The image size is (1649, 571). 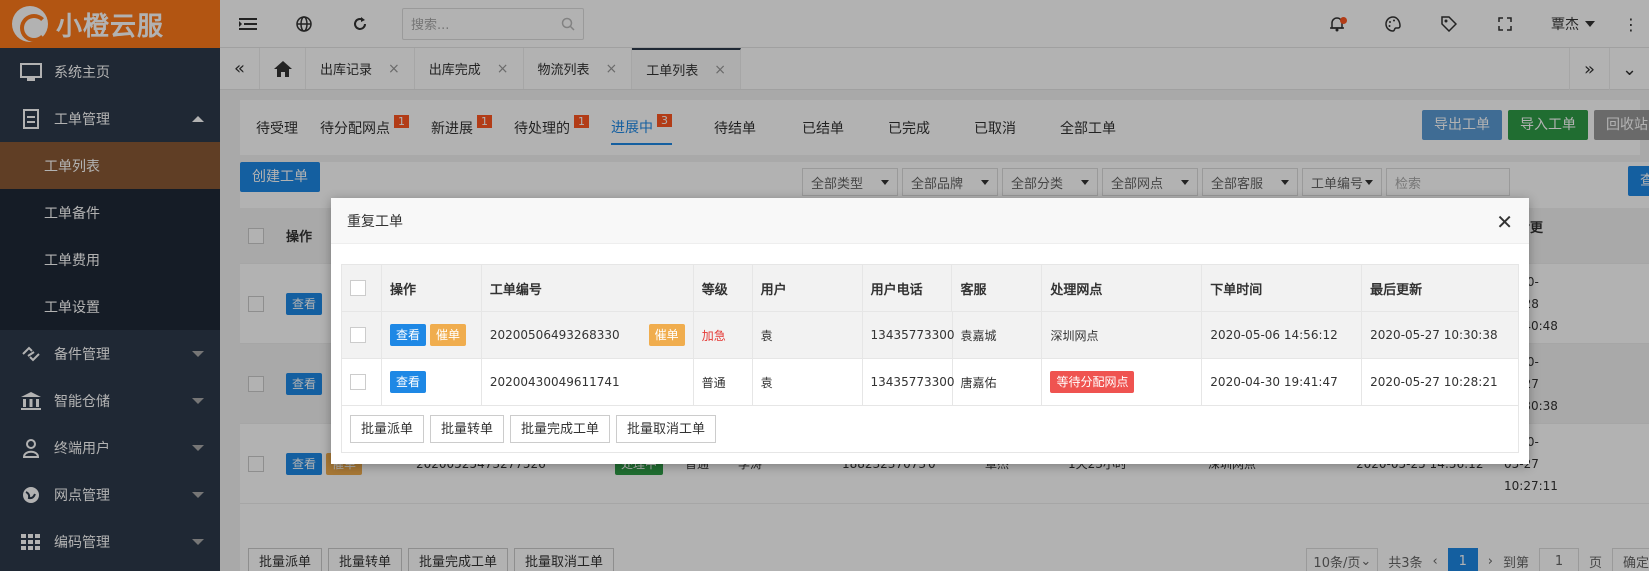 What do you see at coordinates (1504, 222) in the screenshot?
I see `close-icon: ✕` at bounding box center [1504, 222].